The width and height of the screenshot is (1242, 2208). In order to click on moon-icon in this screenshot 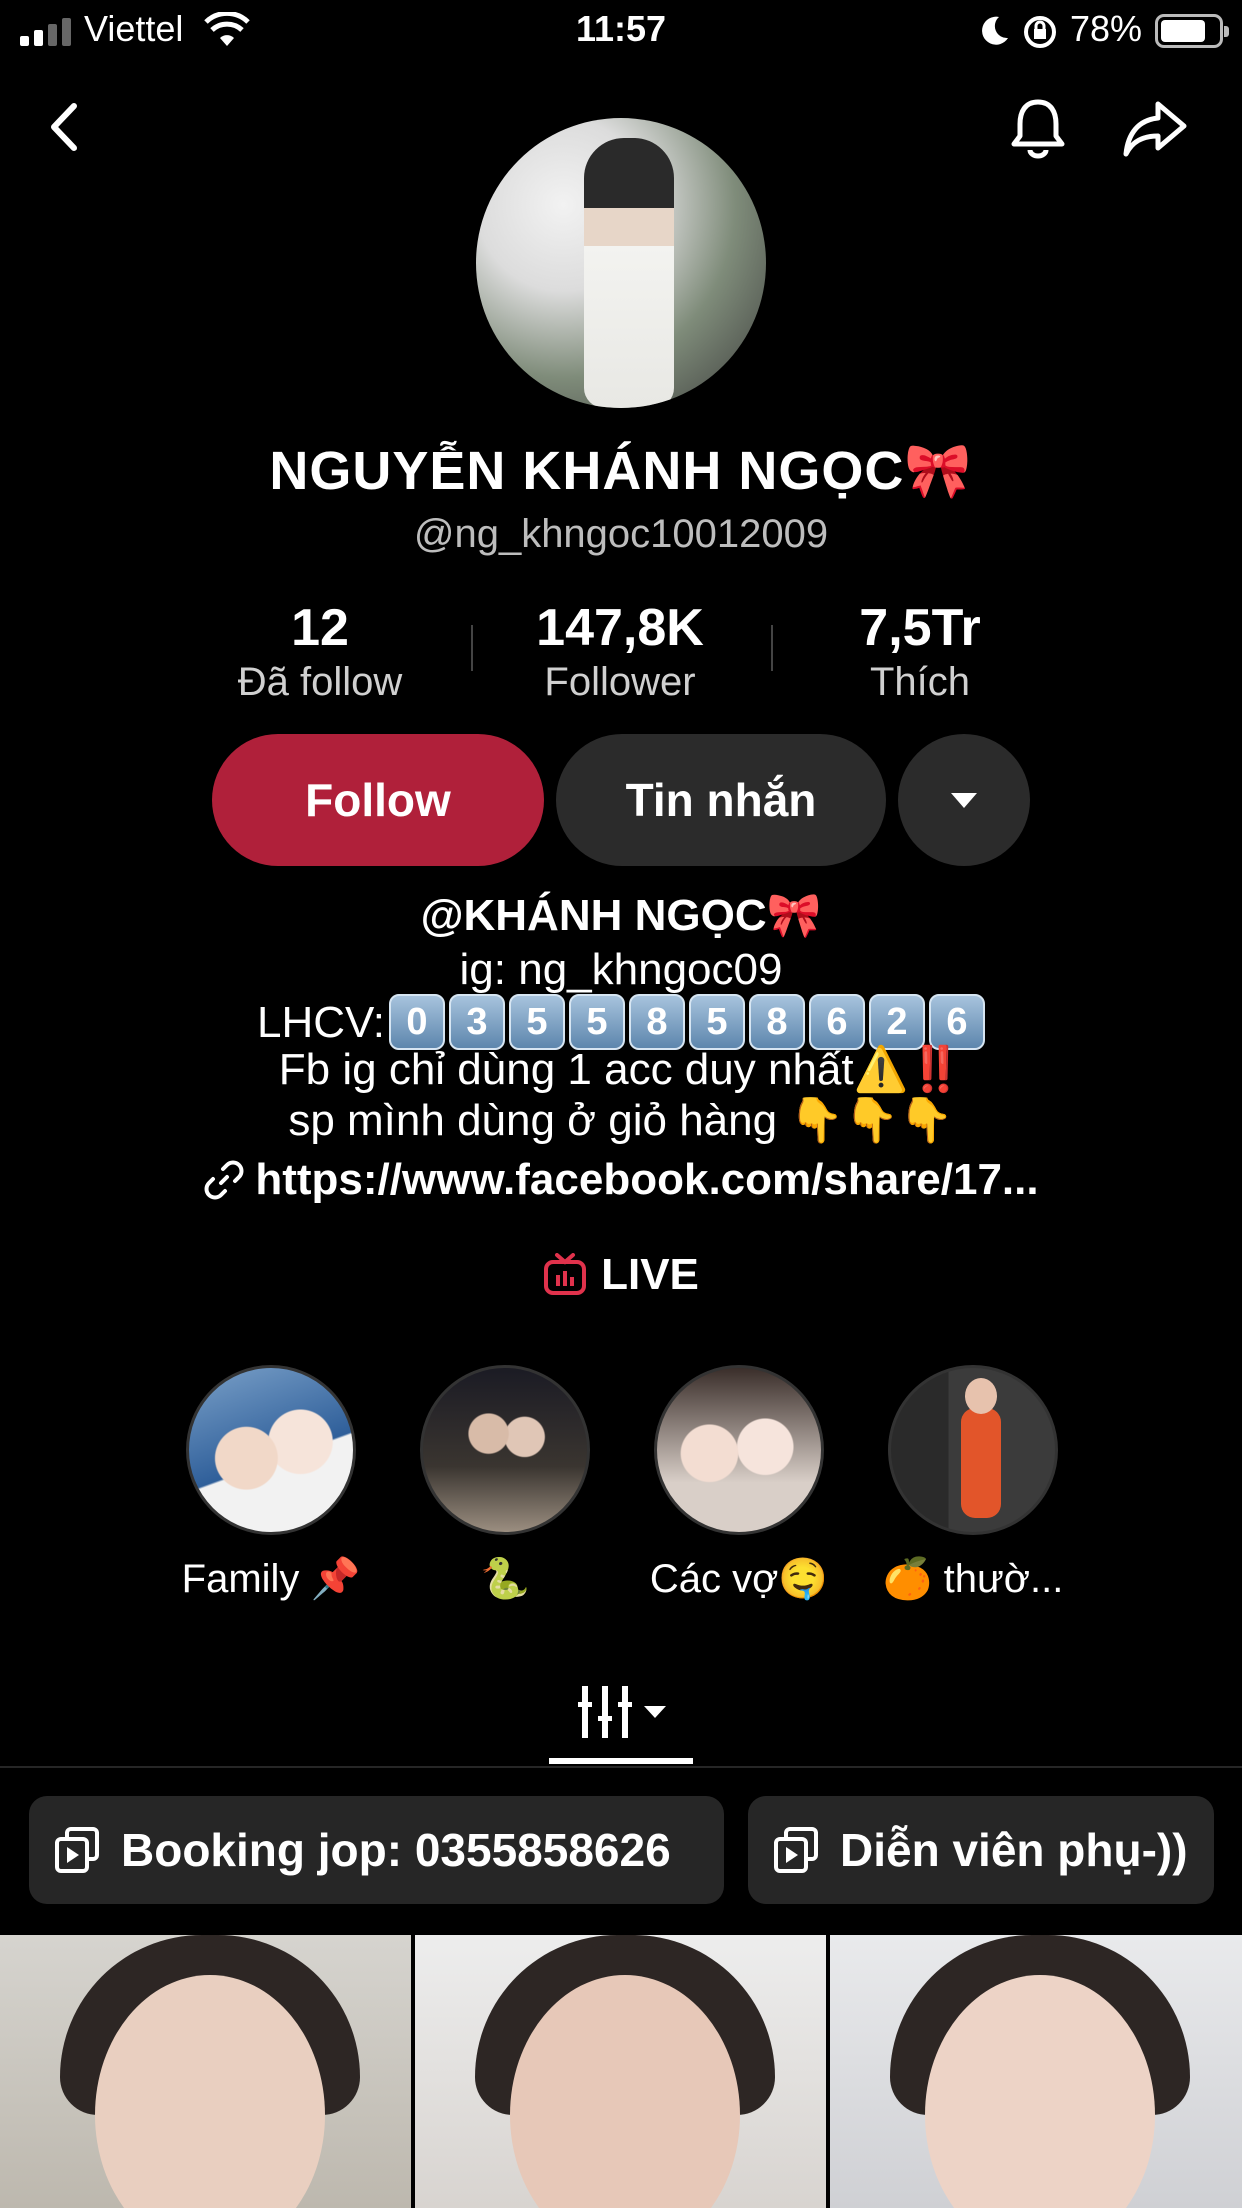, I will do `click(995, 30)`.